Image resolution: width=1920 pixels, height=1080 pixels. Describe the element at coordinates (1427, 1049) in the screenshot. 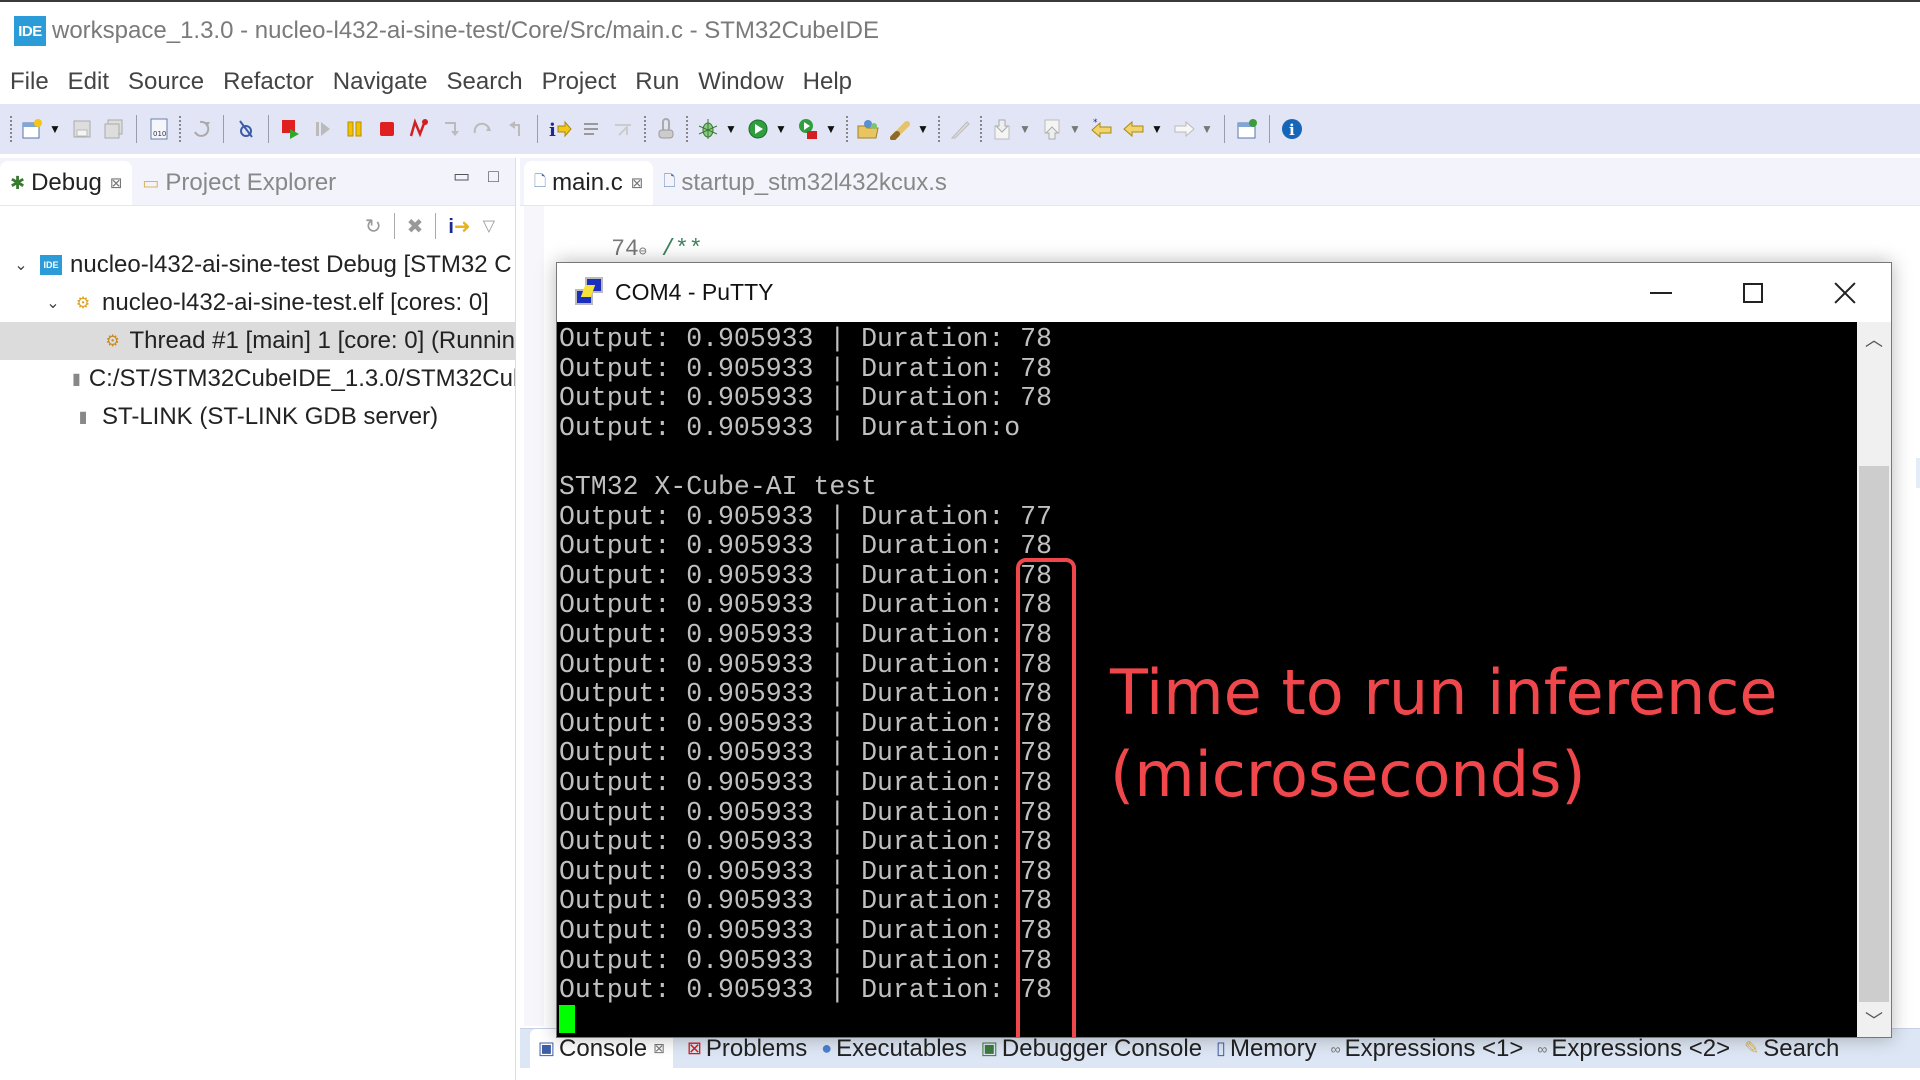

I see `tab-expressions-1: ∞ Expressions <1>` at that location.